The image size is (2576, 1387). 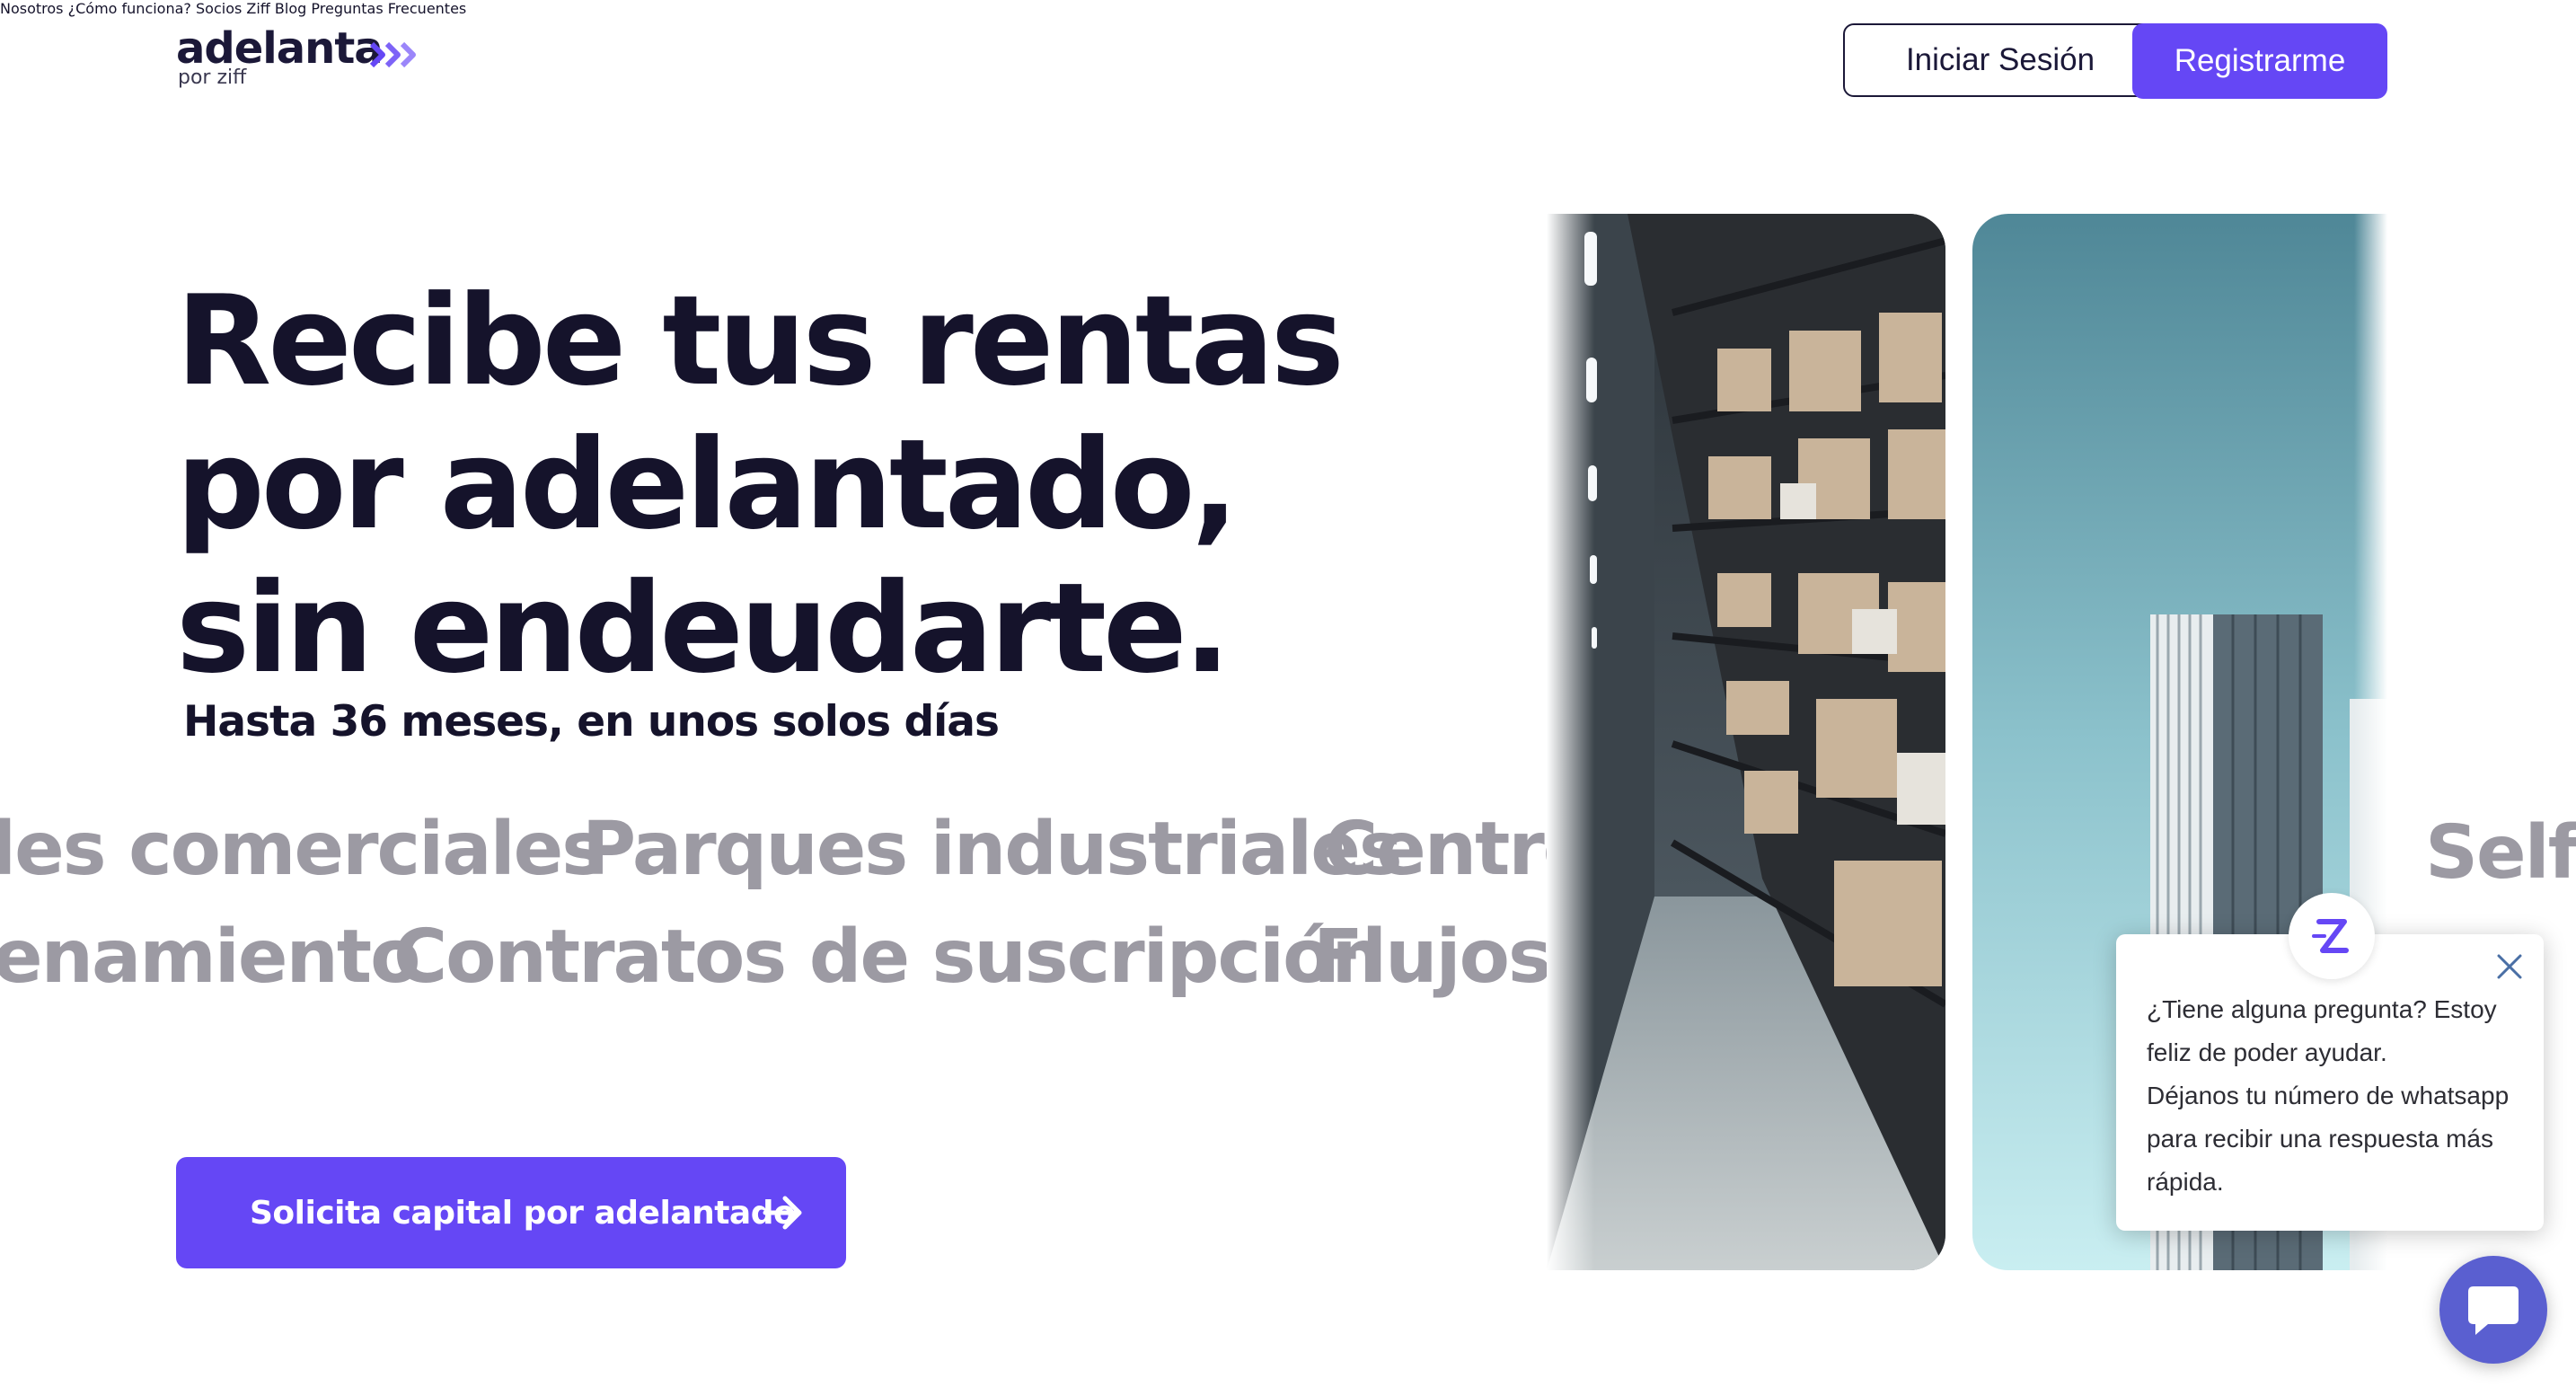 I want to click on ziff-z-logo-icon, so click(x=2330, y=936).